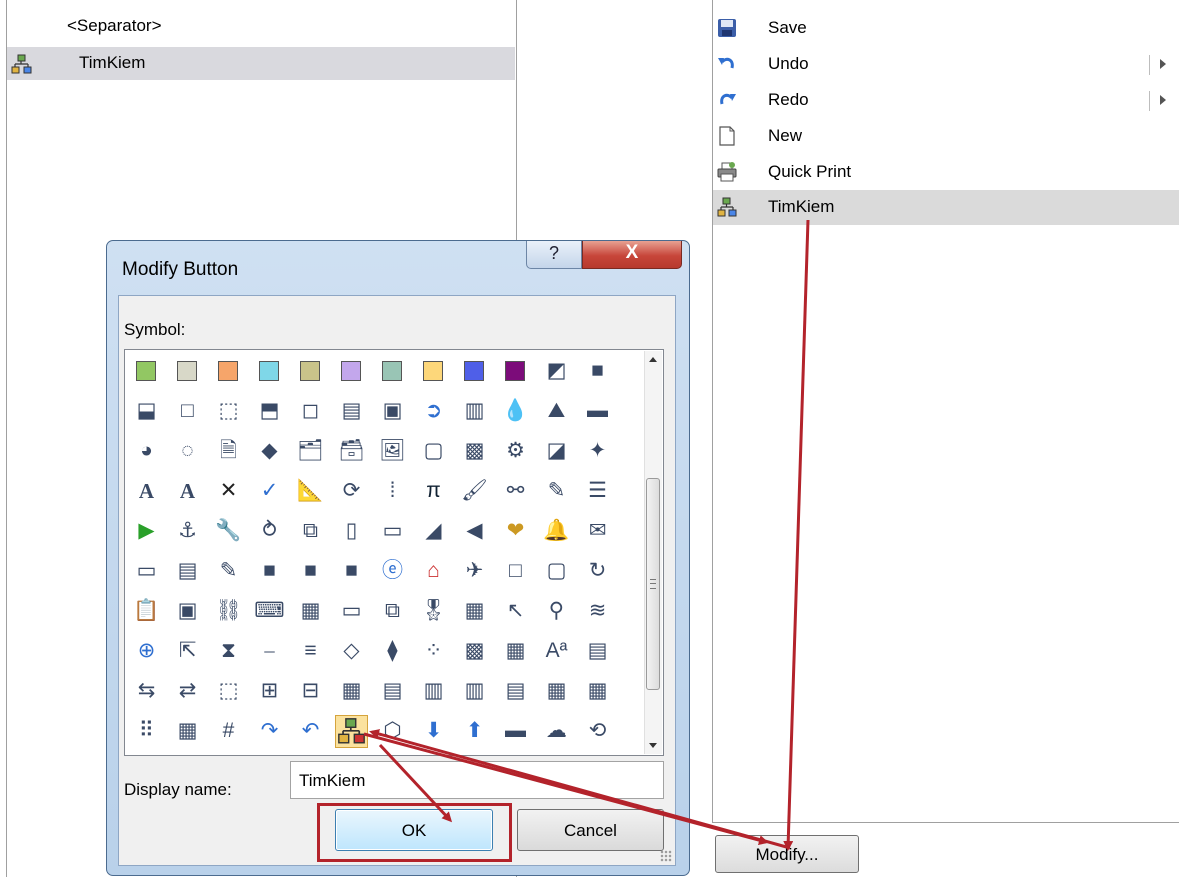  I want to click on list-item-redo: Redo, so click(946, 100).